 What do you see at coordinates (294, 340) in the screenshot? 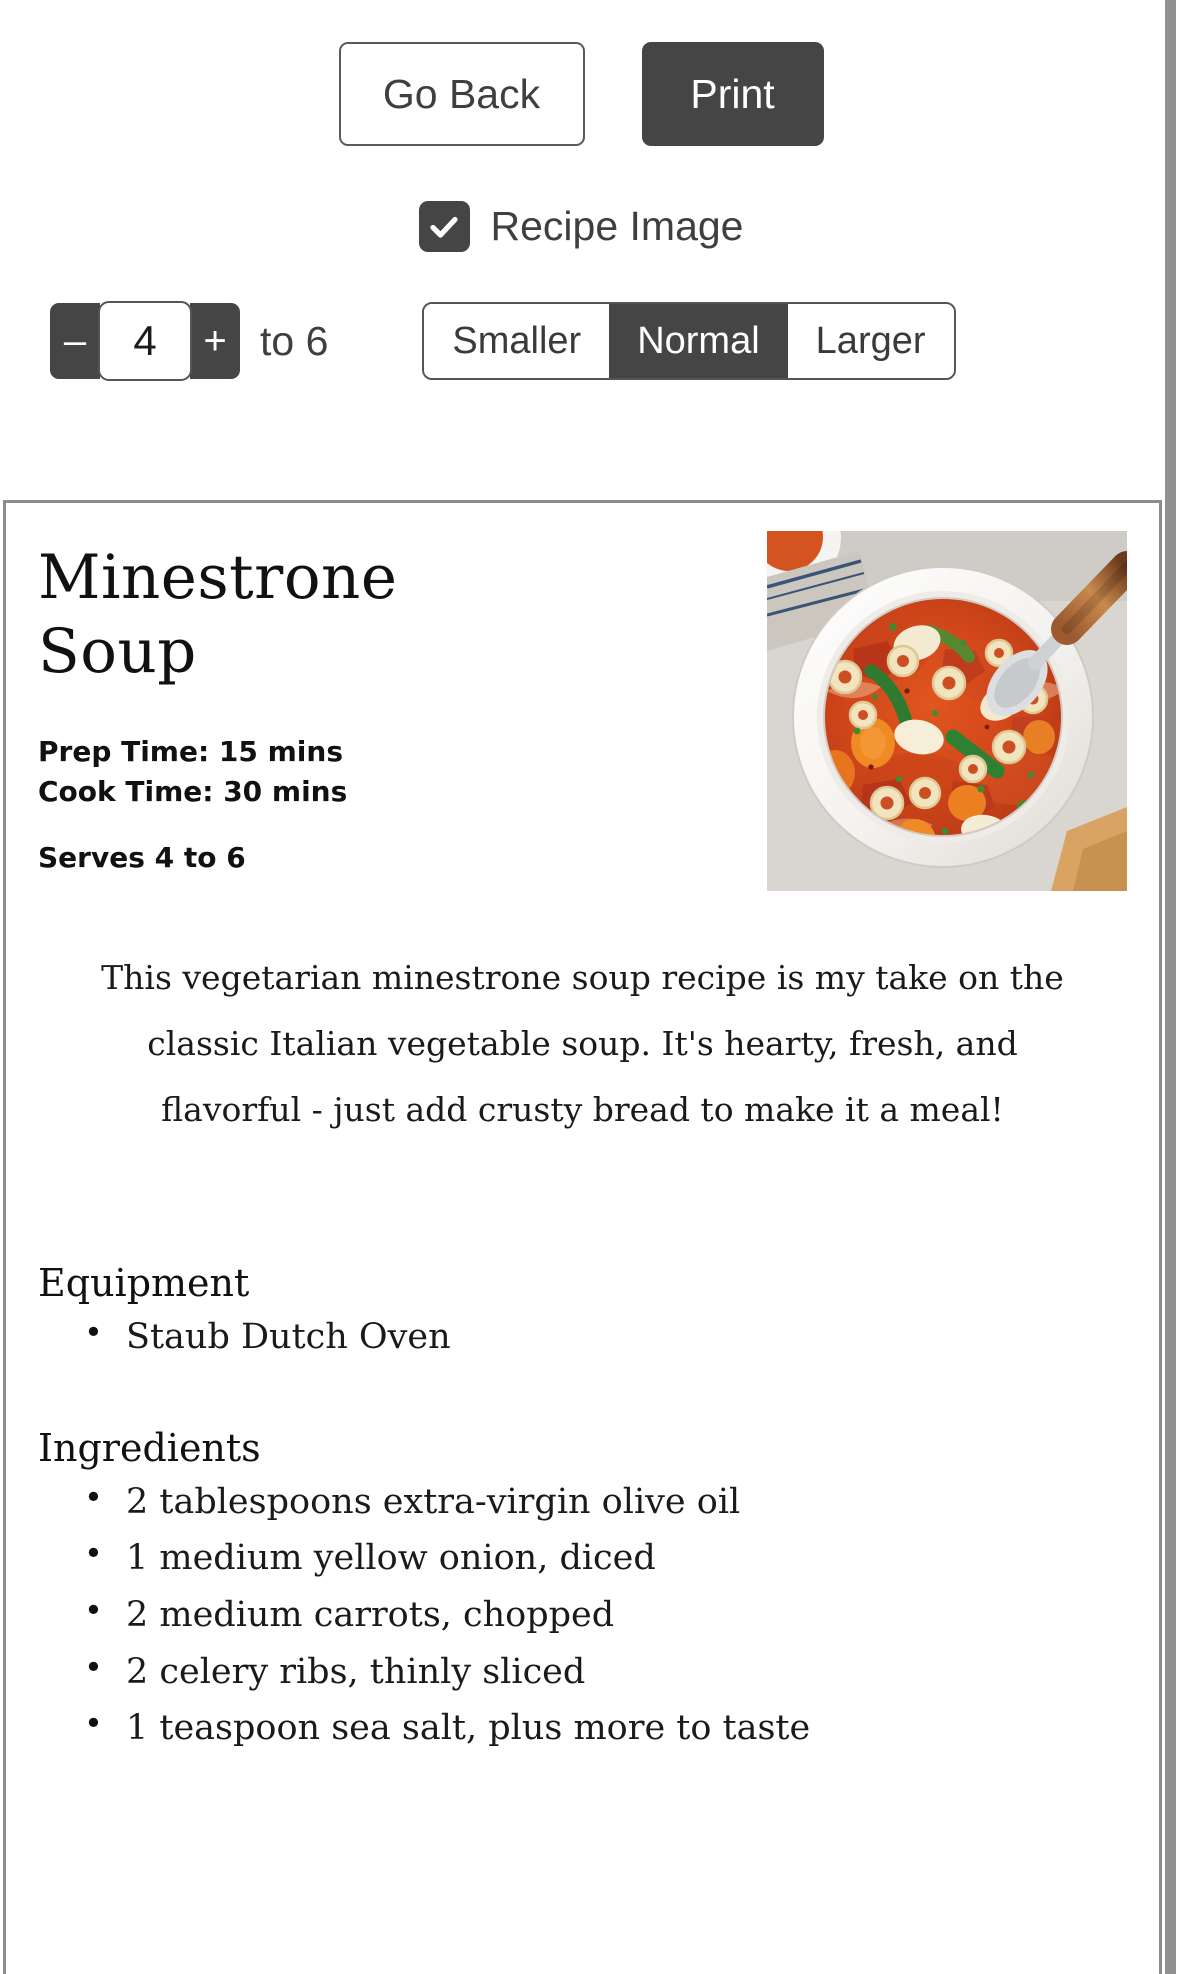
I see `servings-range-text: to 6` at bounding box center [294, 340].